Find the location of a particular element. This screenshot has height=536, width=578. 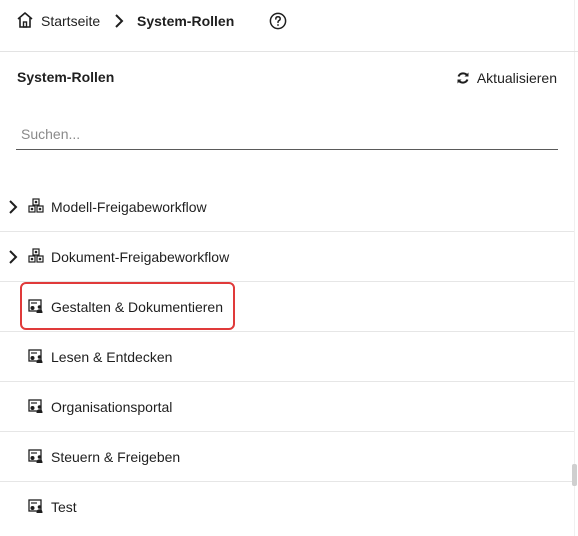

home-icon is located at coordinates (25, 20).